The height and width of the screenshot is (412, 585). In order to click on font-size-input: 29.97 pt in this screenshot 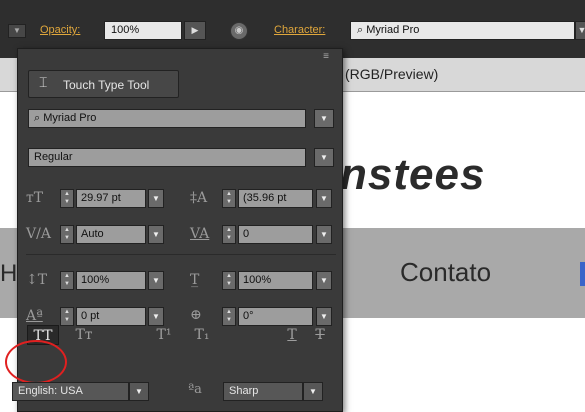, I will do `click(111, 198)`.